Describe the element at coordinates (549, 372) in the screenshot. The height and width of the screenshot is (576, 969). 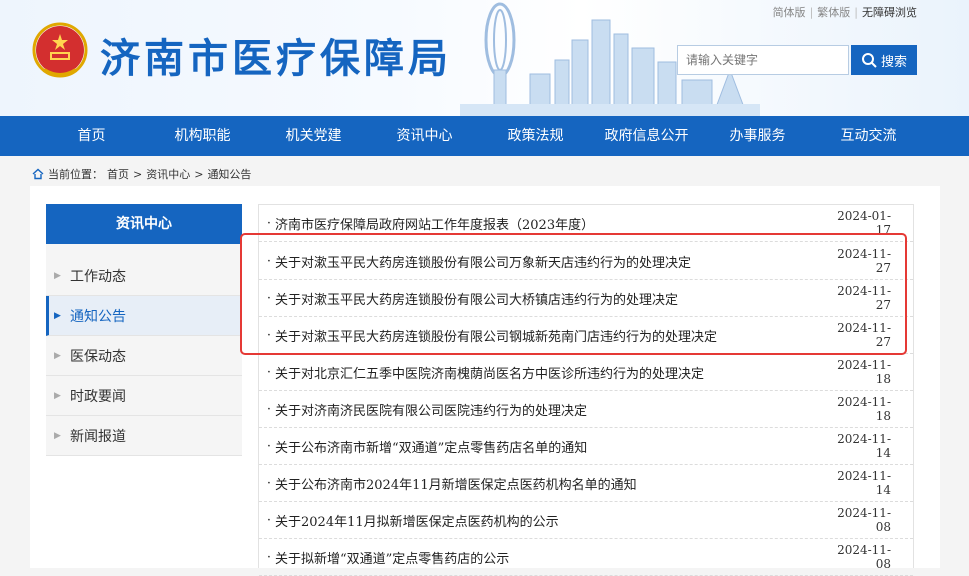
I see `article-title: 关于对北京汇仁五季中医院济南槐荫尚医名方中医诊所违约行为的处理决定` at that location.